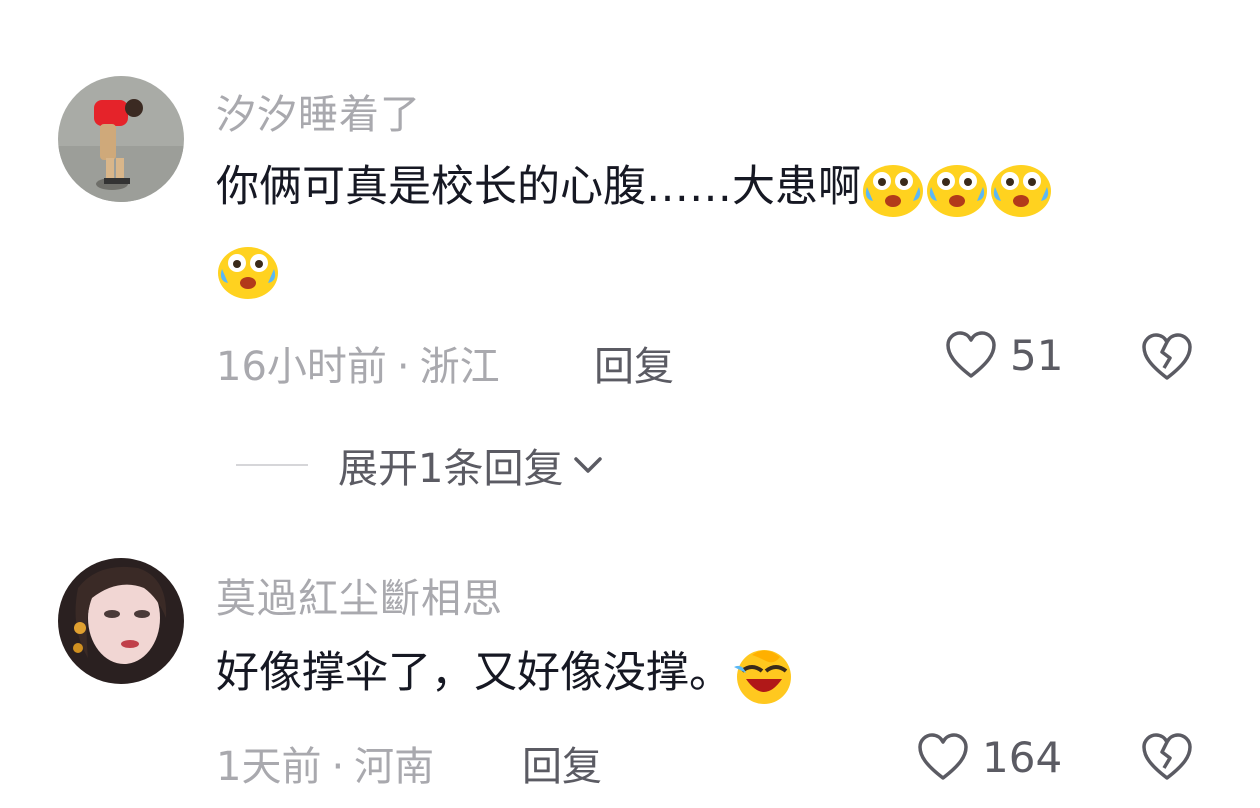 This screenshot has height=808, width=1260. I want to click on username: 汐汐睡着了, so click(318, 111).